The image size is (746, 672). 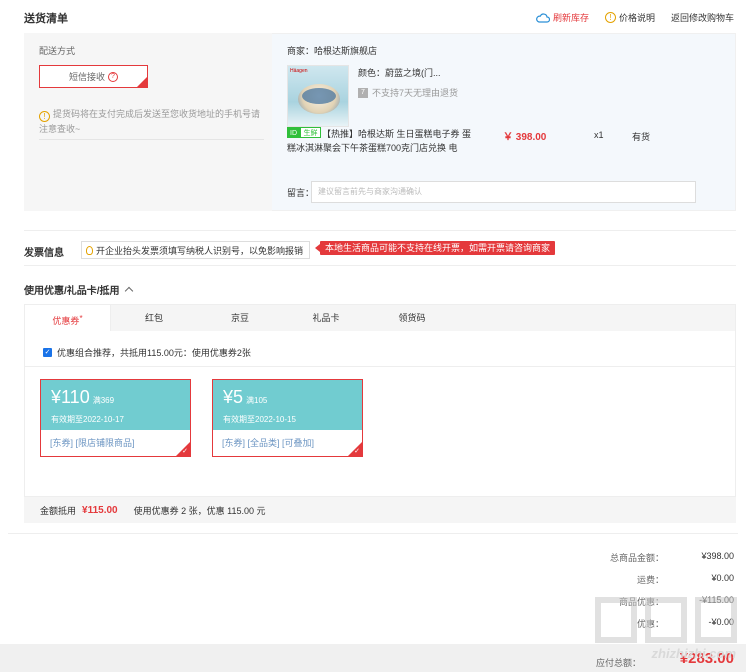 What do you see at coordinates (196, 250) in the screenshot?
I see `invoice-tip: 开企业抬头发票须填写纳税人识别号，以免影响报销` at bounding box center [196, 250].